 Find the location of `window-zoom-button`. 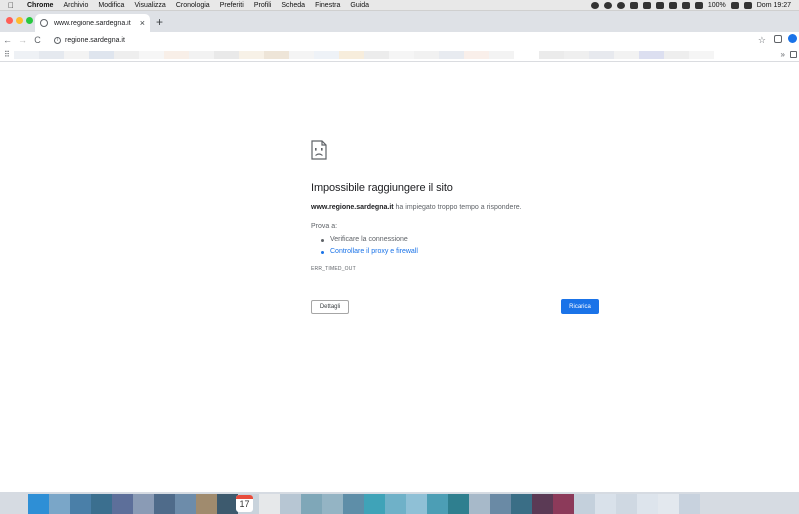

window-zoom-button is located at coordinates (29, 20).